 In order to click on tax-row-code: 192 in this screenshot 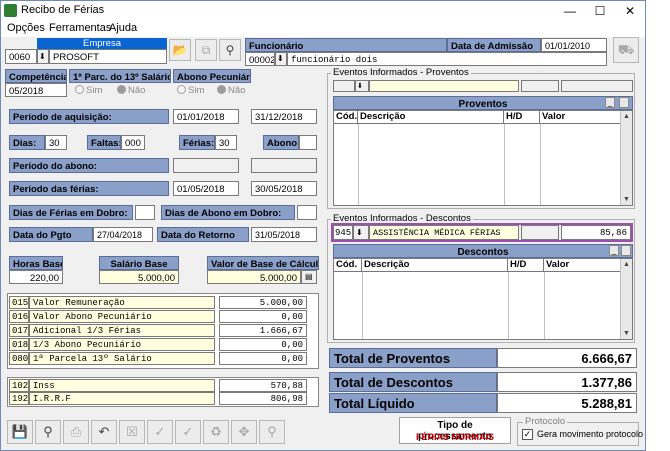, I will do `click(19, 398)`.